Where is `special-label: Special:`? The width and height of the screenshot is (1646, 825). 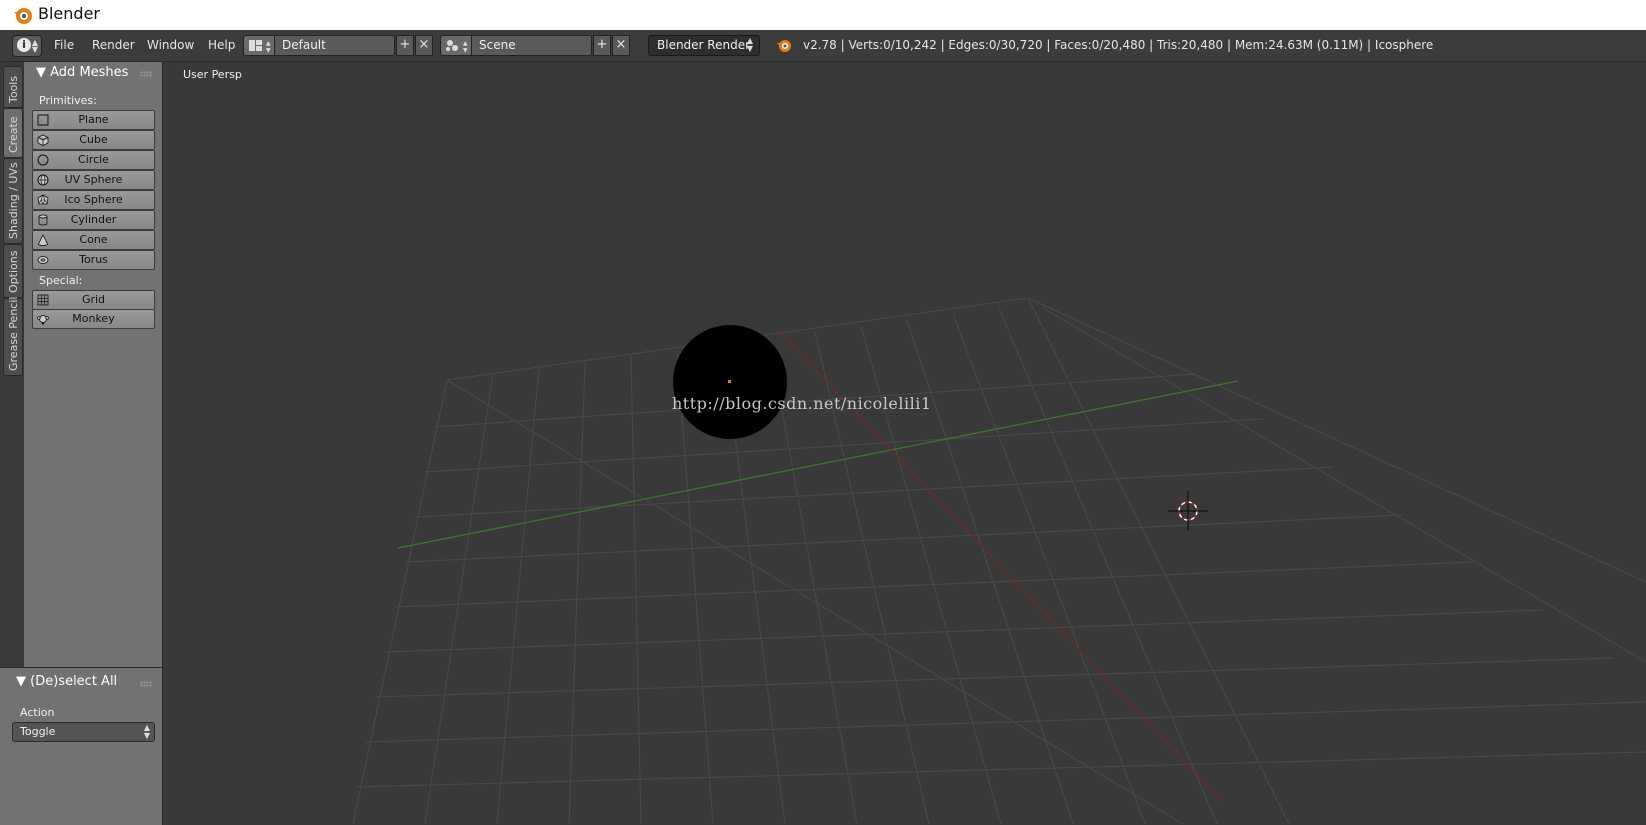
special-label: Special: is located at coordinates (61, 280).